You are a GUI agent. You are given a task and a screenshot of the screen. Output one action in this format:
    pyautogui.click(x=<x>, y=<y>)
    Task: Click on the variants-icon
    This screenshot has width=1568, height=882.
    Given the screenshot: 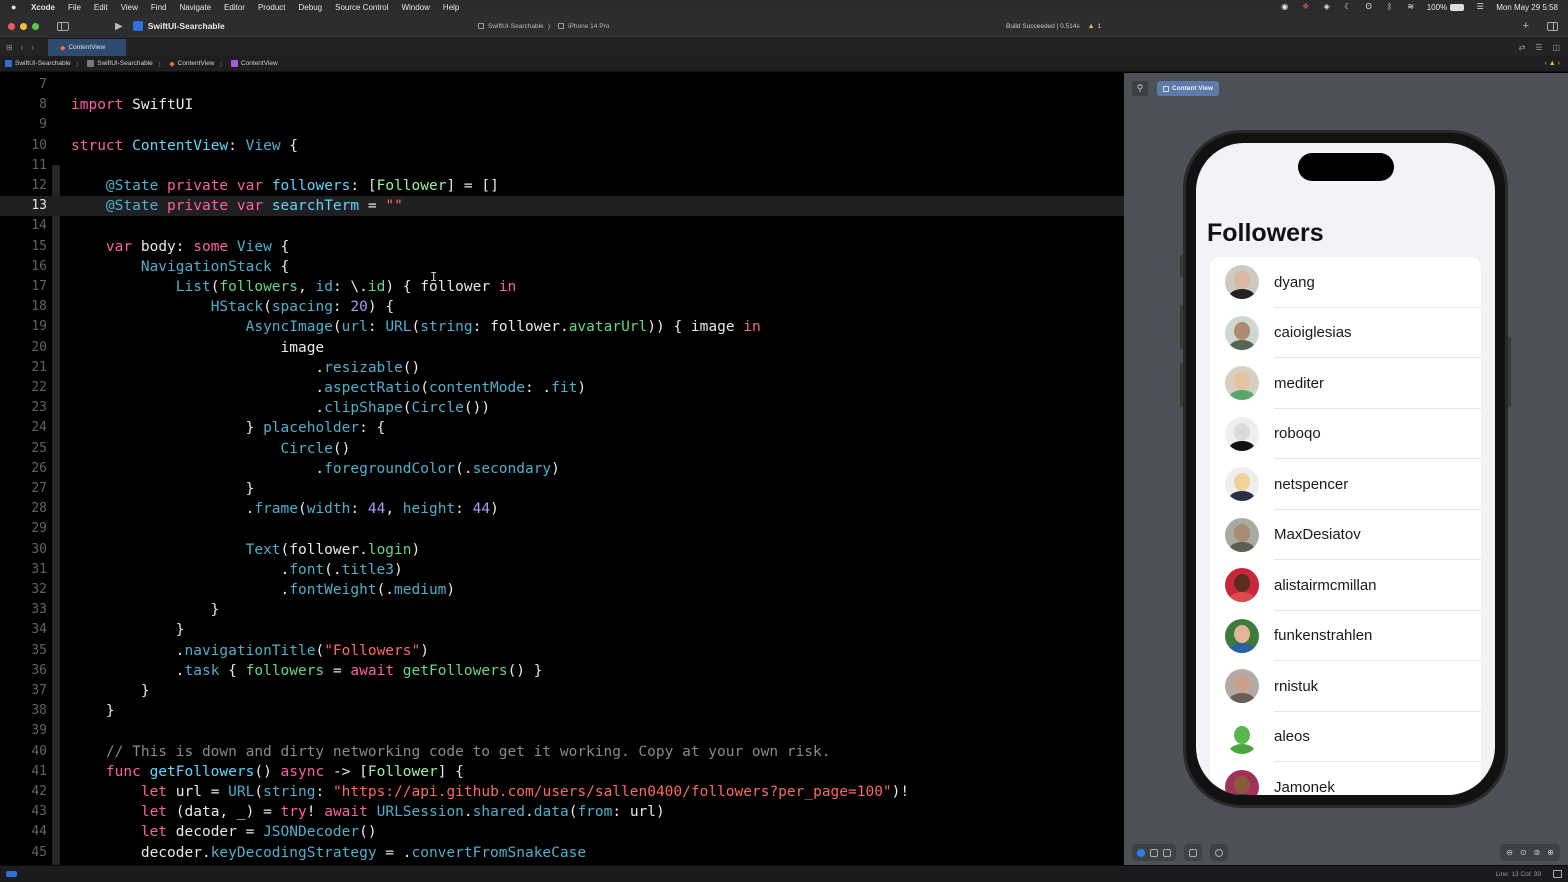 What is the action you would take?
    pyautogui.click(x=1167, y=852)
    